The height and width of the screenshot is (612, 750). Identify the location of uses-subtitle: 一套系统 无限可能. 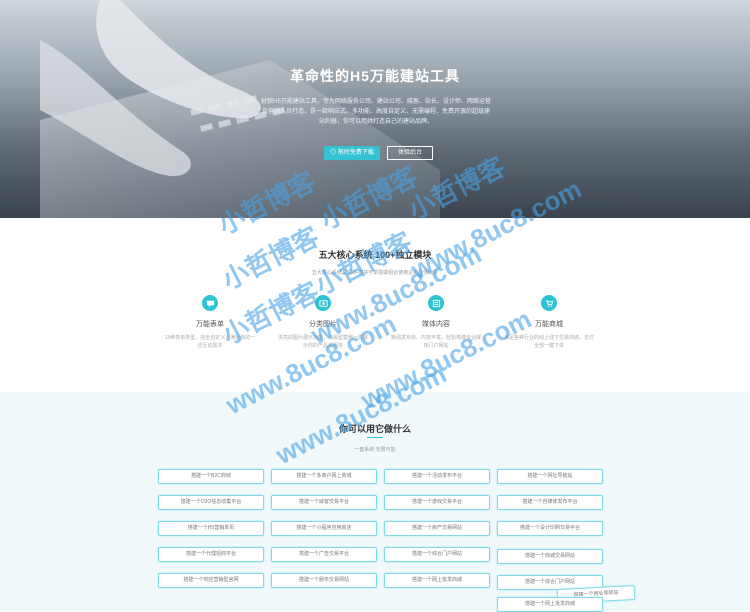
(375, 450).